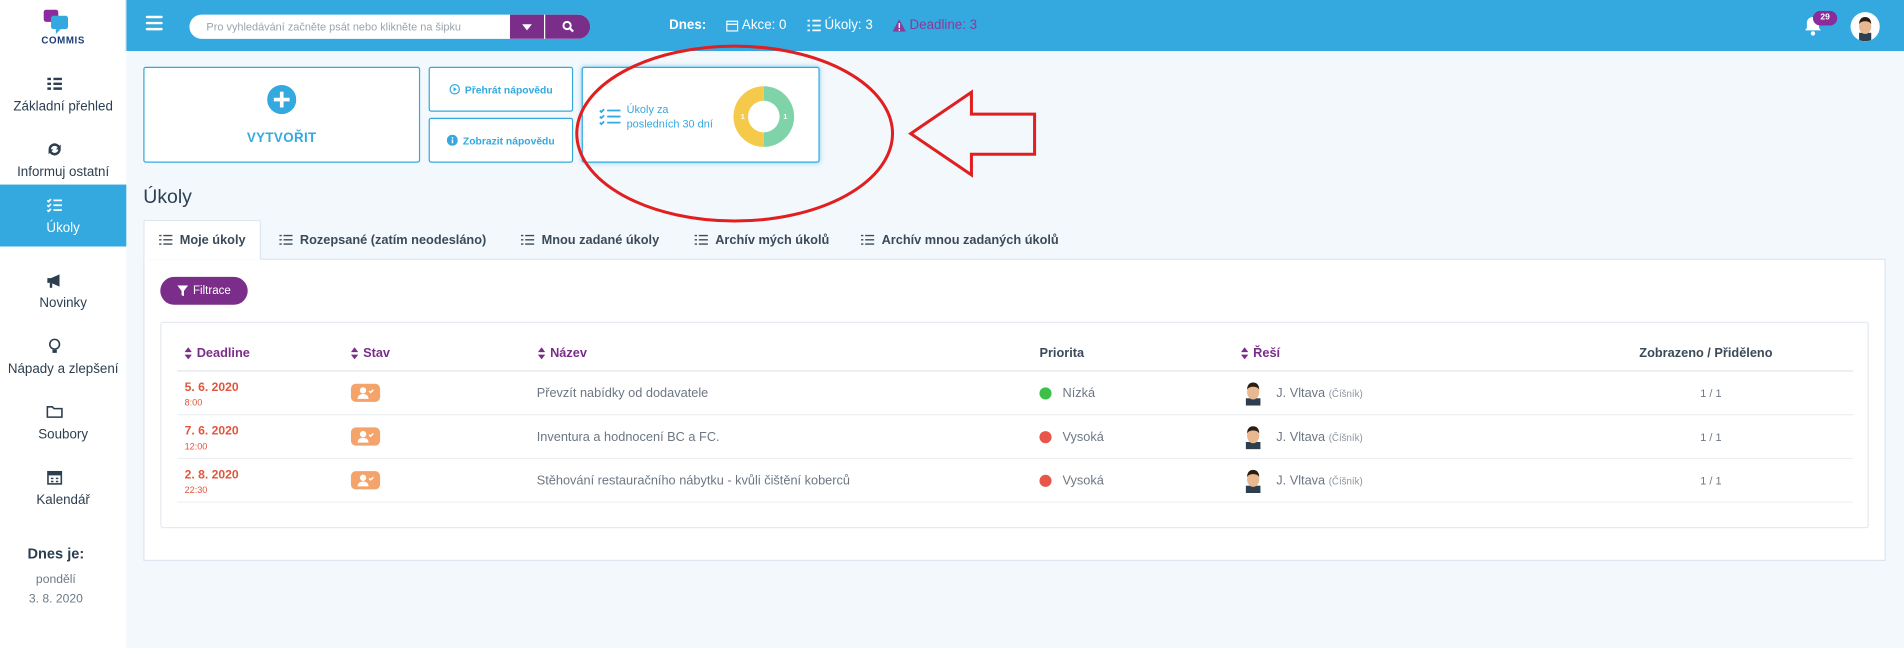  What do you see at coordinates (54, 345) in the screenshot?
I see `lightbulb-icon` at bounding box center [54, 345].